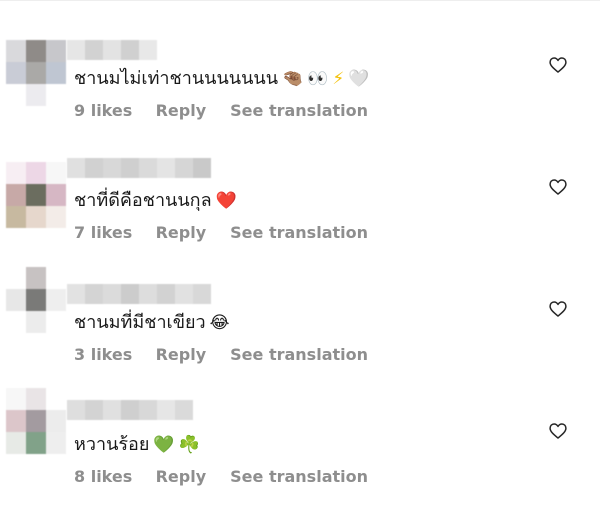  I want to click on white-heart-emoji: 🤍, so click(359, 79).